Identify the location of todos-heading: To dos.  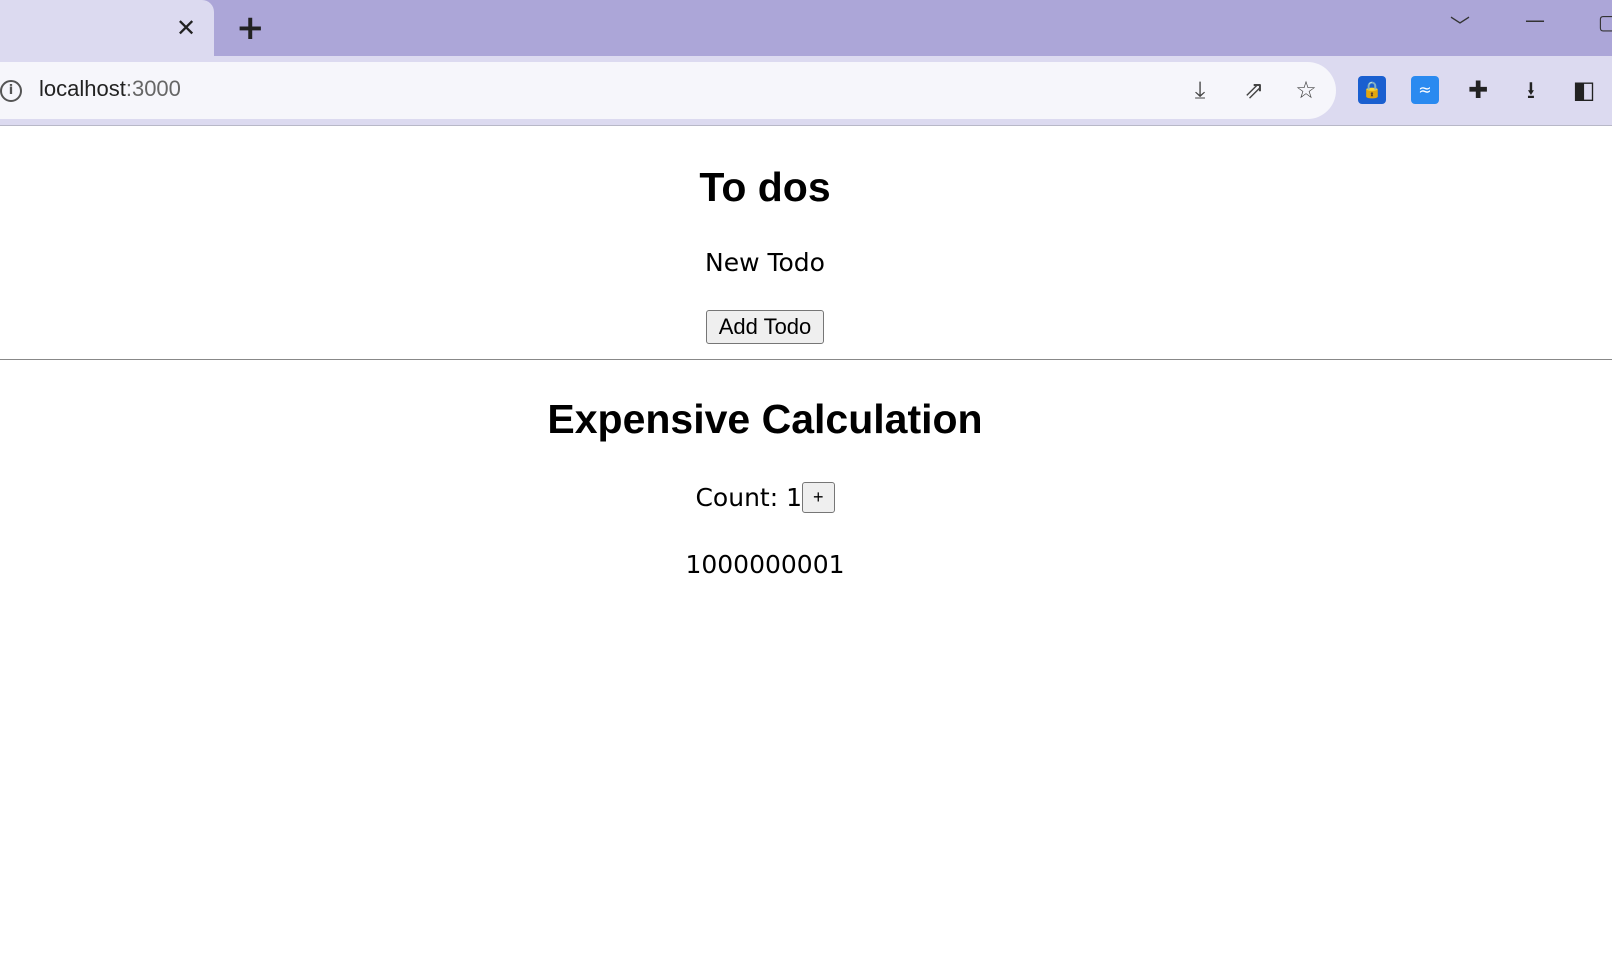
(765, 187).